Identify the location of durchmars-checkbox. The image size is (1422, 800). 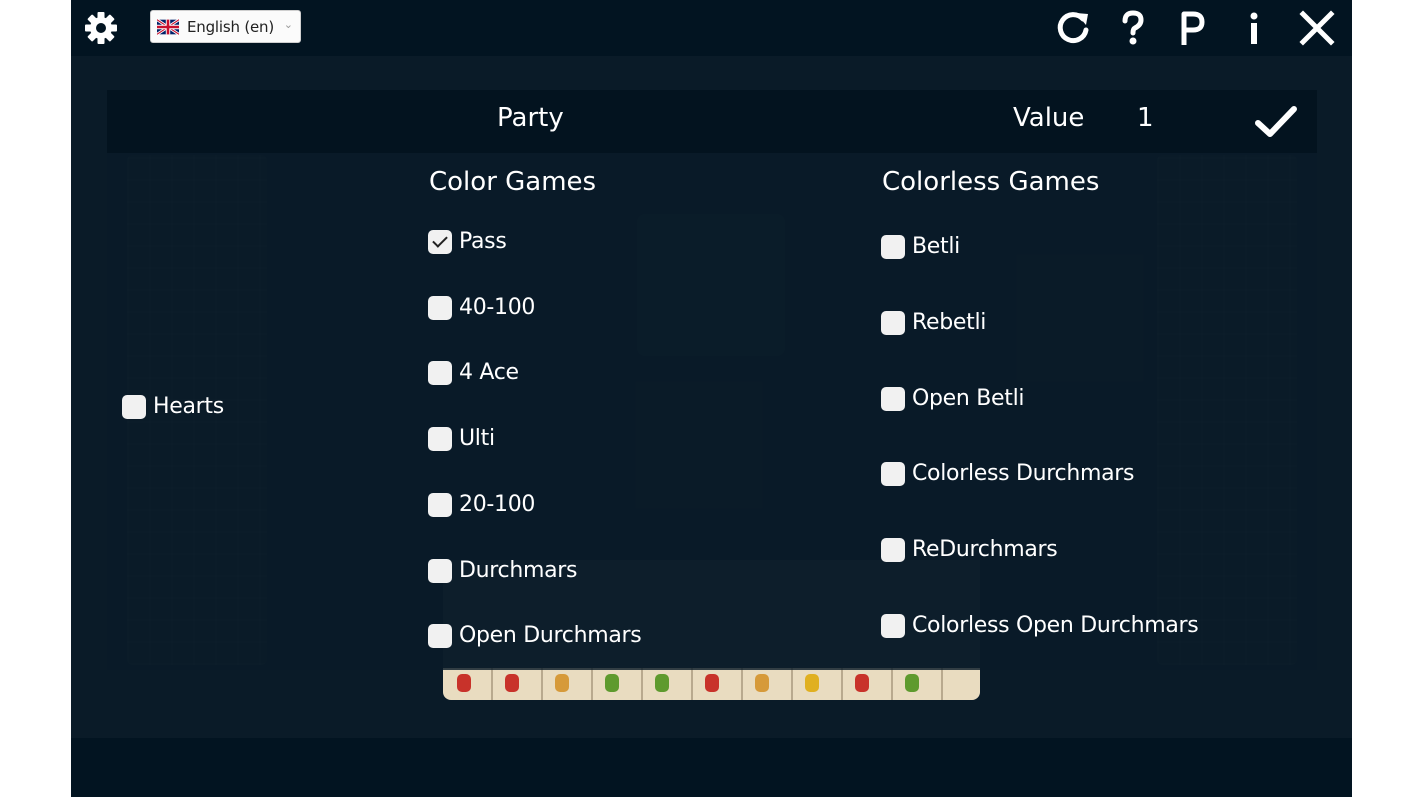
(440, 570).